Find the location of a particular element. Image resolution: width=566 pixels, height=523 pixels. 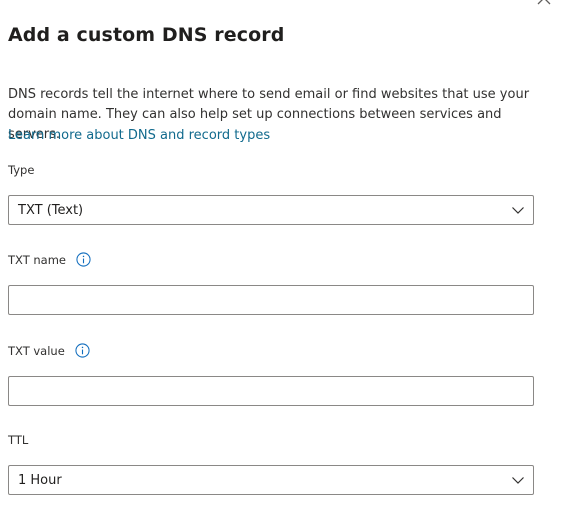

type-label-text: Type is located at coordinates (21, 170).